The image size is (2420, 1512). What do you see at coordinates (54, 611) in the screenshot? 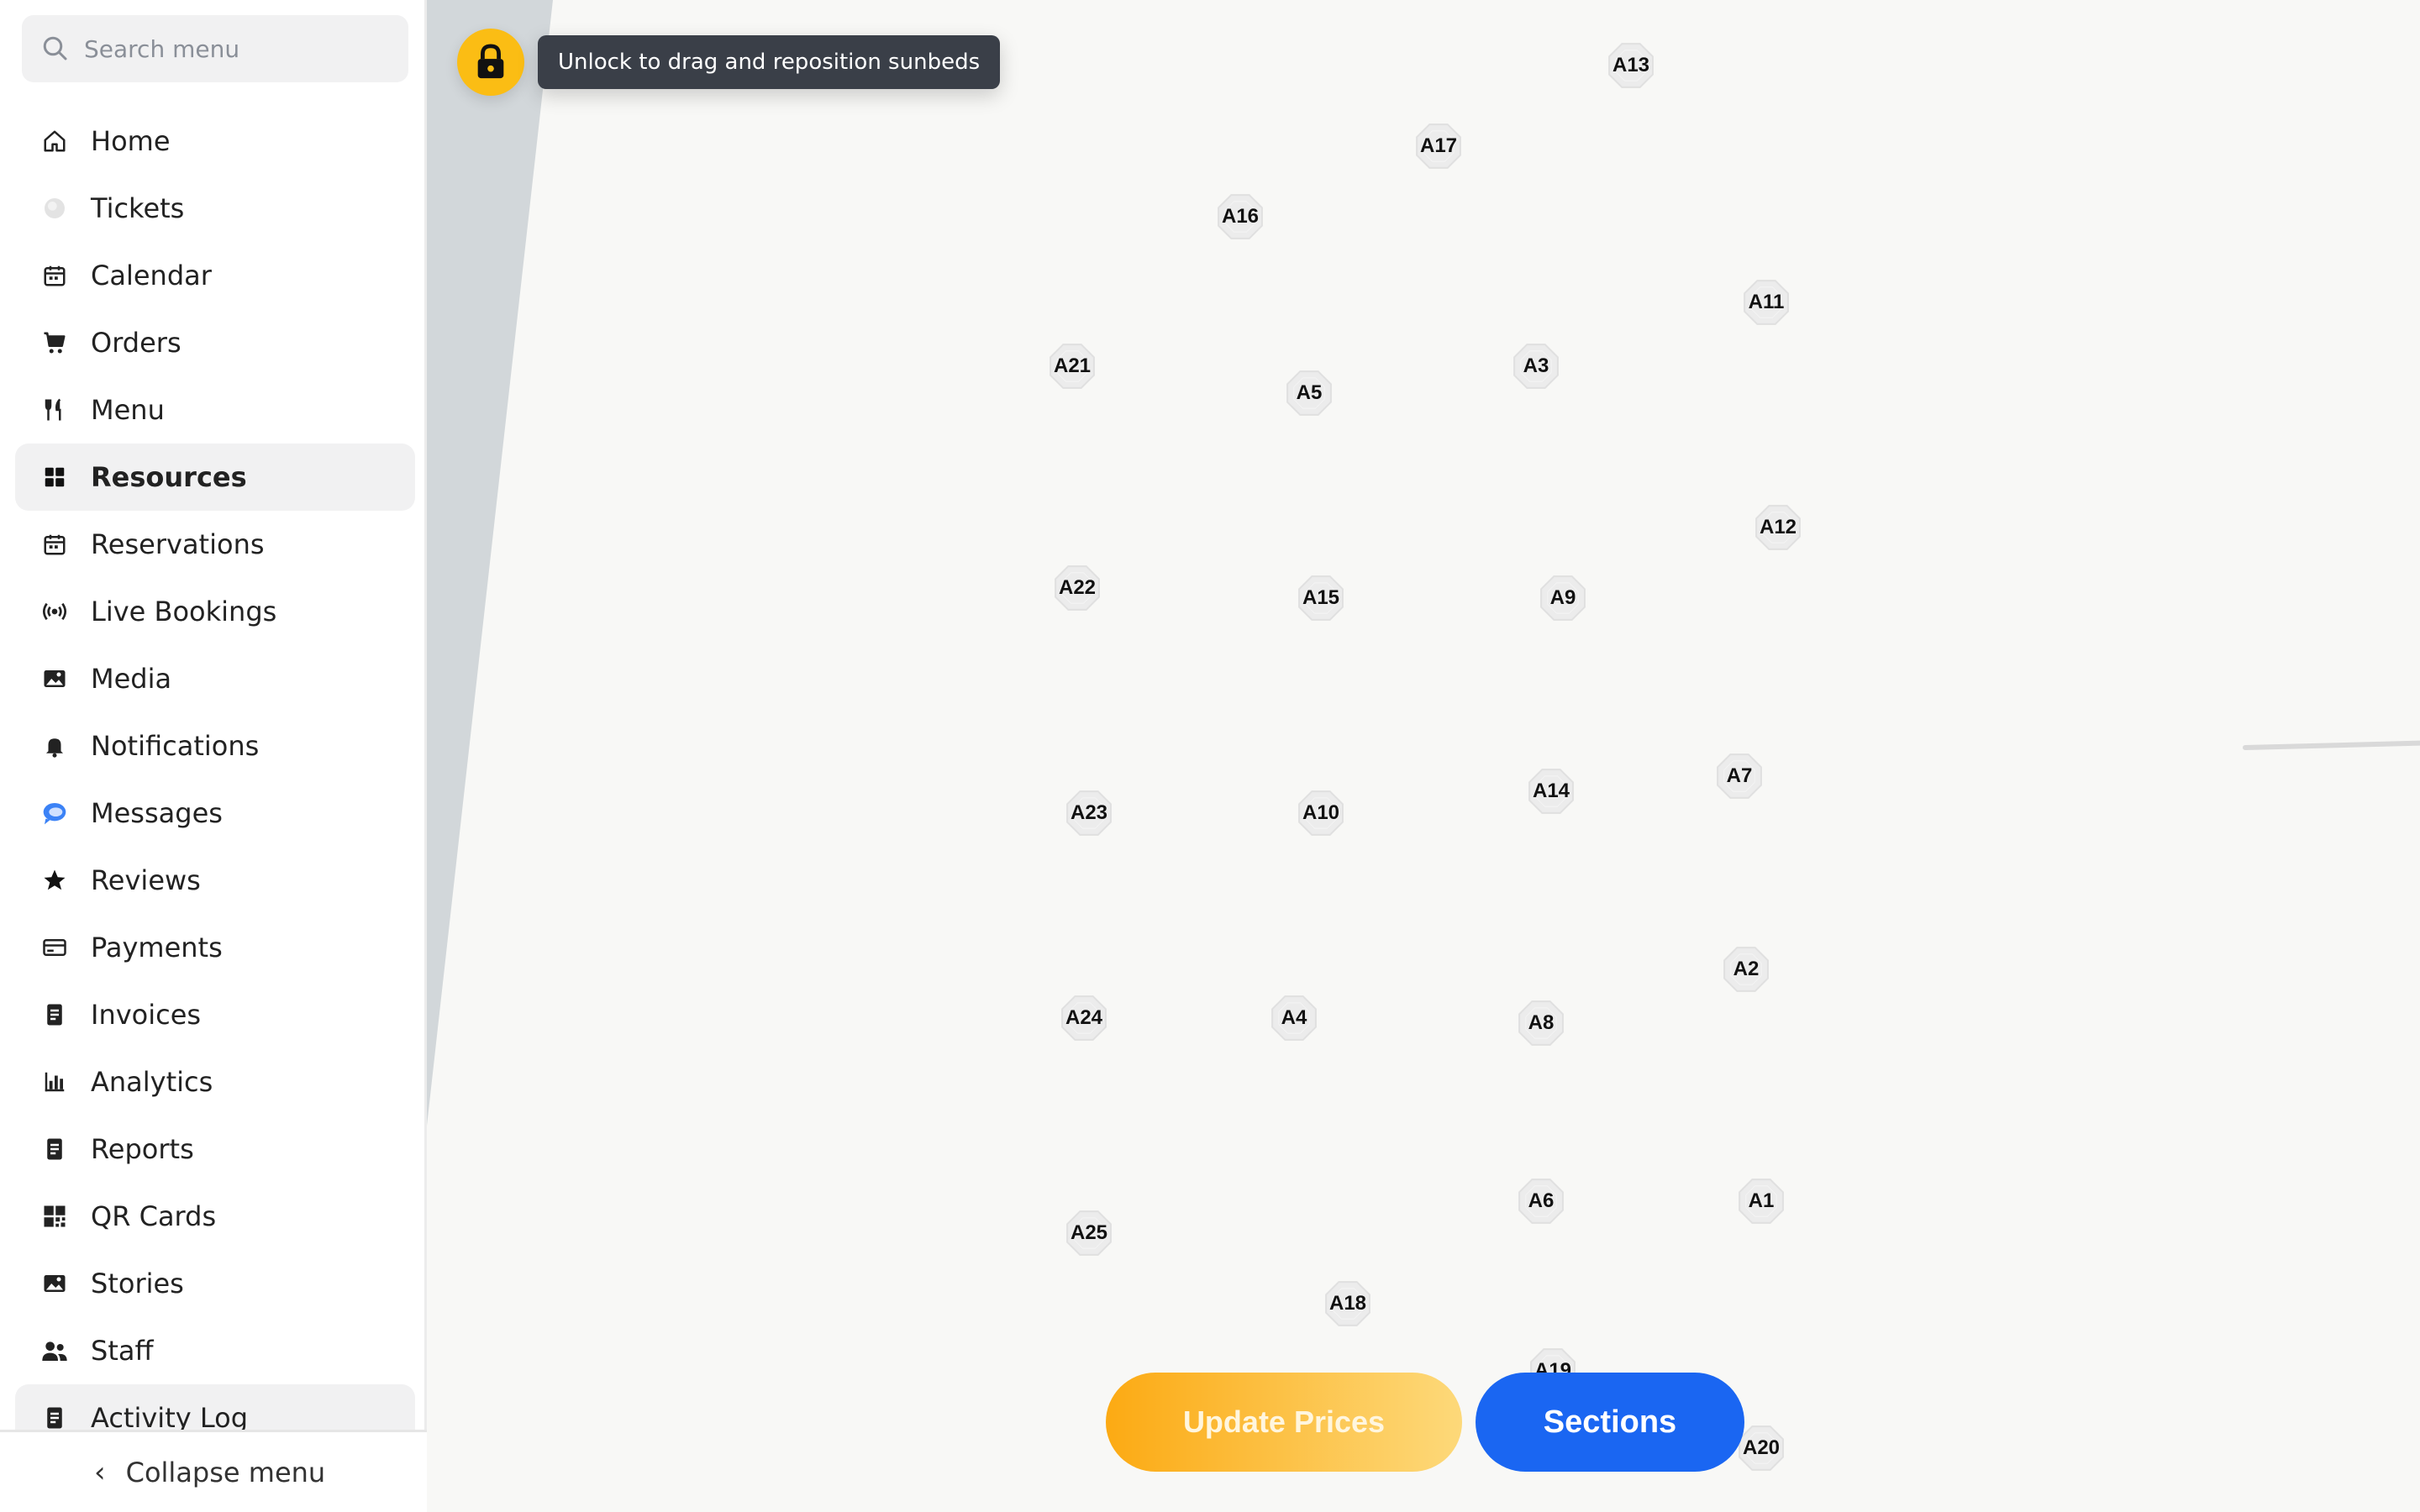
I see `broadcast-icon` at bounding box center [54, 611].